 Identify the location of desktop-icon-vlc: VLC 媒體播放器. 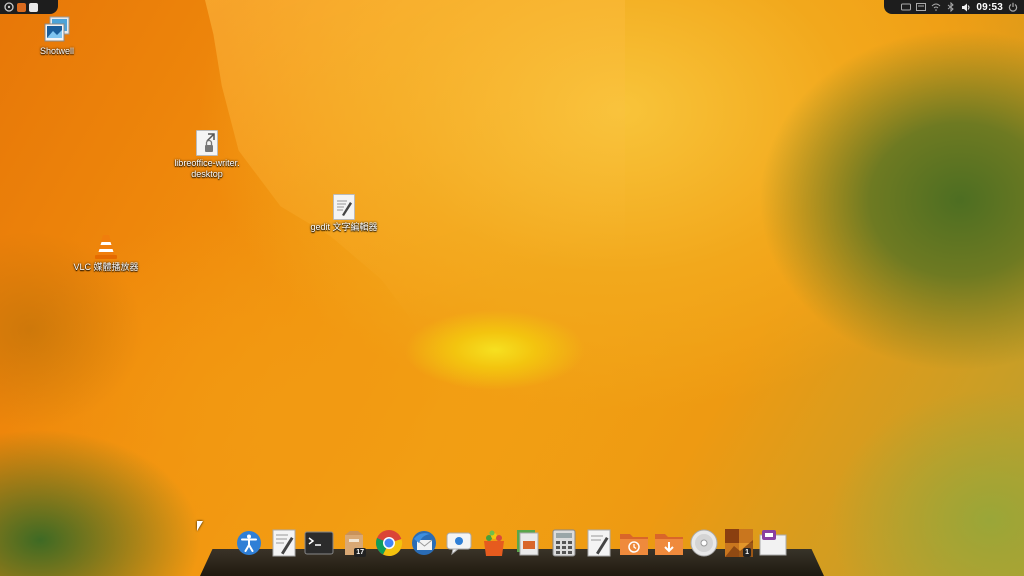
(106, 252).